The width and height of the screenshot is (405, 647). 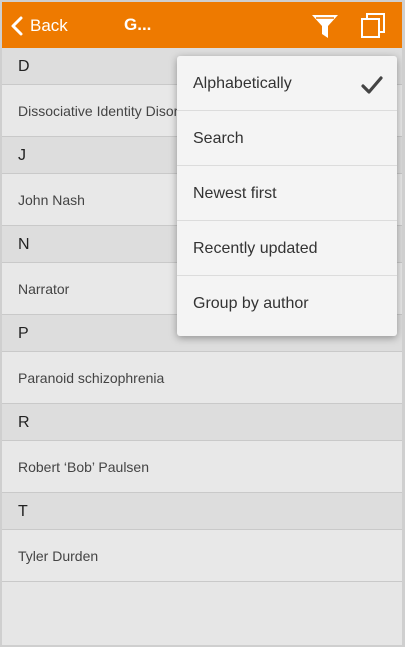 I want to click on menu-item-label: Alphabetically, so click(x=242, y=83).